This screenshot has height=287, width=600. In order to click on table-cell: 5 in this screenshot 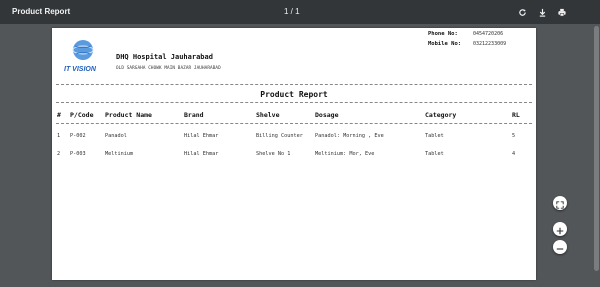, I will do `click(514, 136)`.